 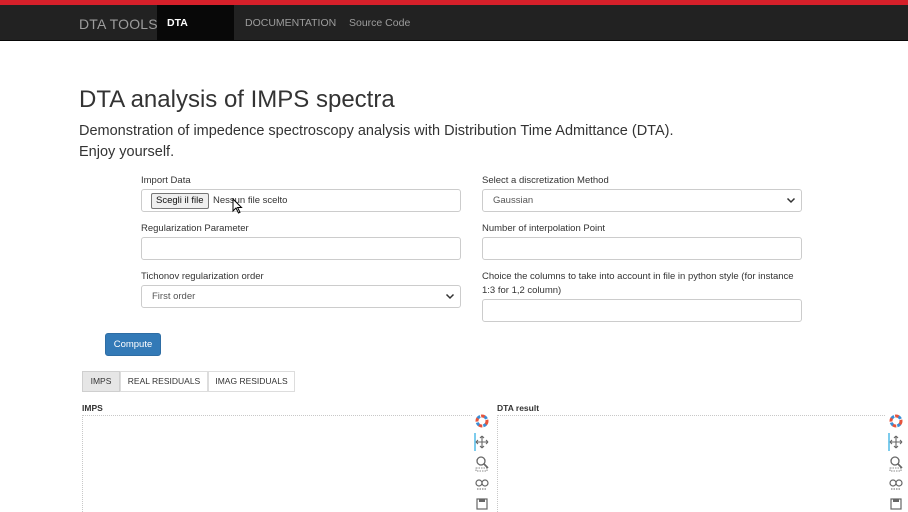 I want to click on nav-item-dta-program: DTA program, so click(x=195, y=35).